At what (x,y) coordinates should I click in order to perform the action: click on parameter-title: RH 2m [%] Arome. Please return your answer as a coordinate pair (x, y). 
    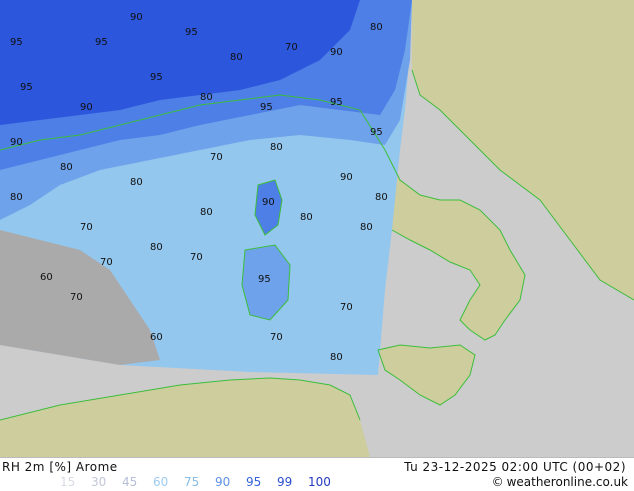
    Looking at the image, I should click on (60, 467).